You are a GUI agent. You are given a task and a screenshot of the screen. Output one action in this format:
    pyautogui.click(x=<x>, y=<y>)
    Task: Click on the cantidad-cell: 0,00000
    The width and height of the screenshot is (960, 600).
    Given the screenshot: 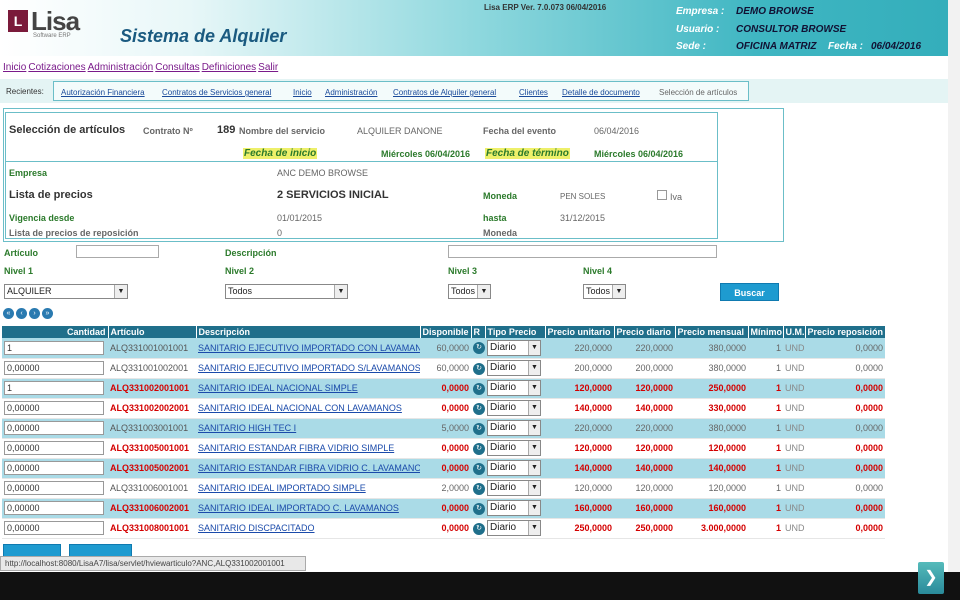 What is the action you would take?
    pyautogui.click(x=55, y=508)
    